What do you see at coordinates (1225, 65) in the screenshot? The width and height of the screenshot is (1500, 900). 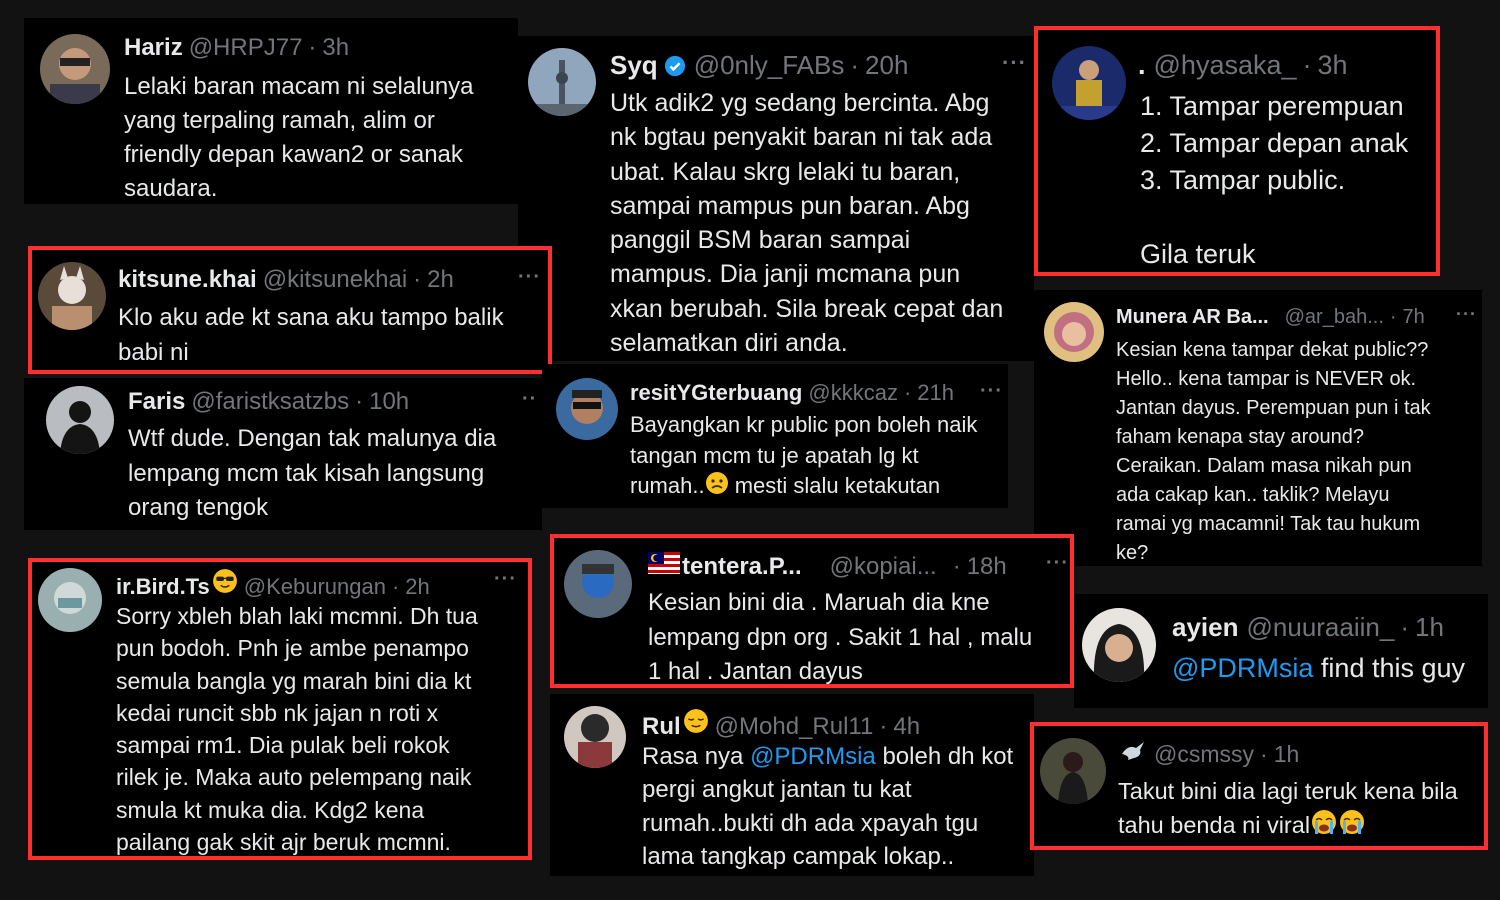 I see `user-handle: @hyasaka_` at bounding box center [1225, 65].